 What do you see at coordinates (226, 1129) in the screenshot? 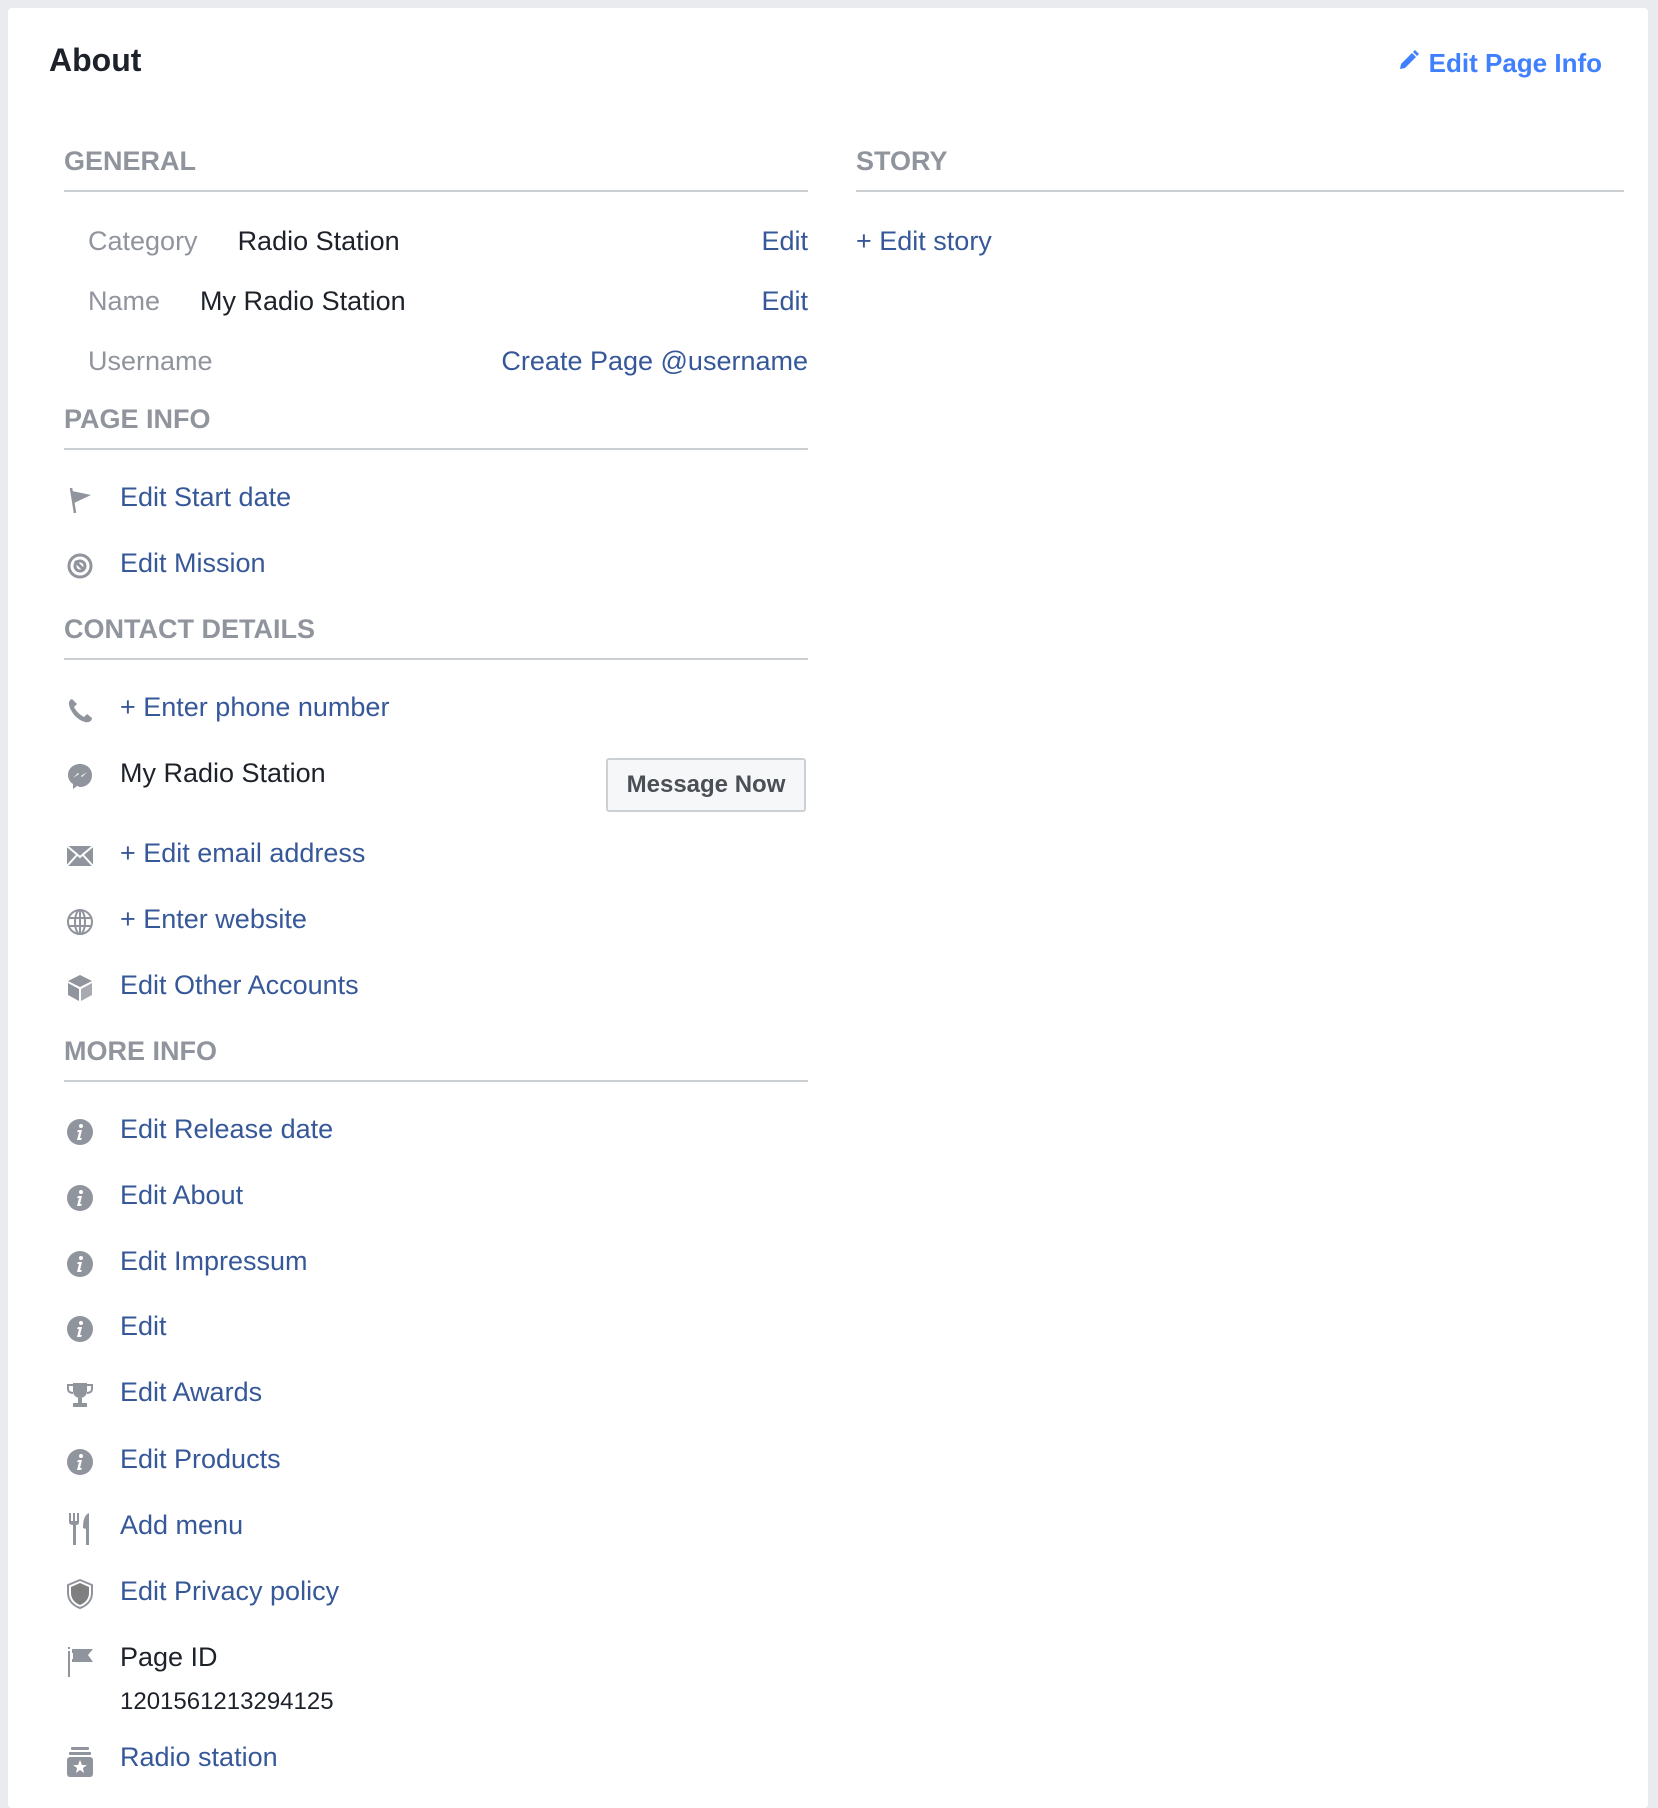
I see `edit-release-date-link: Edit Release date` at bounding box center [226, 1129].